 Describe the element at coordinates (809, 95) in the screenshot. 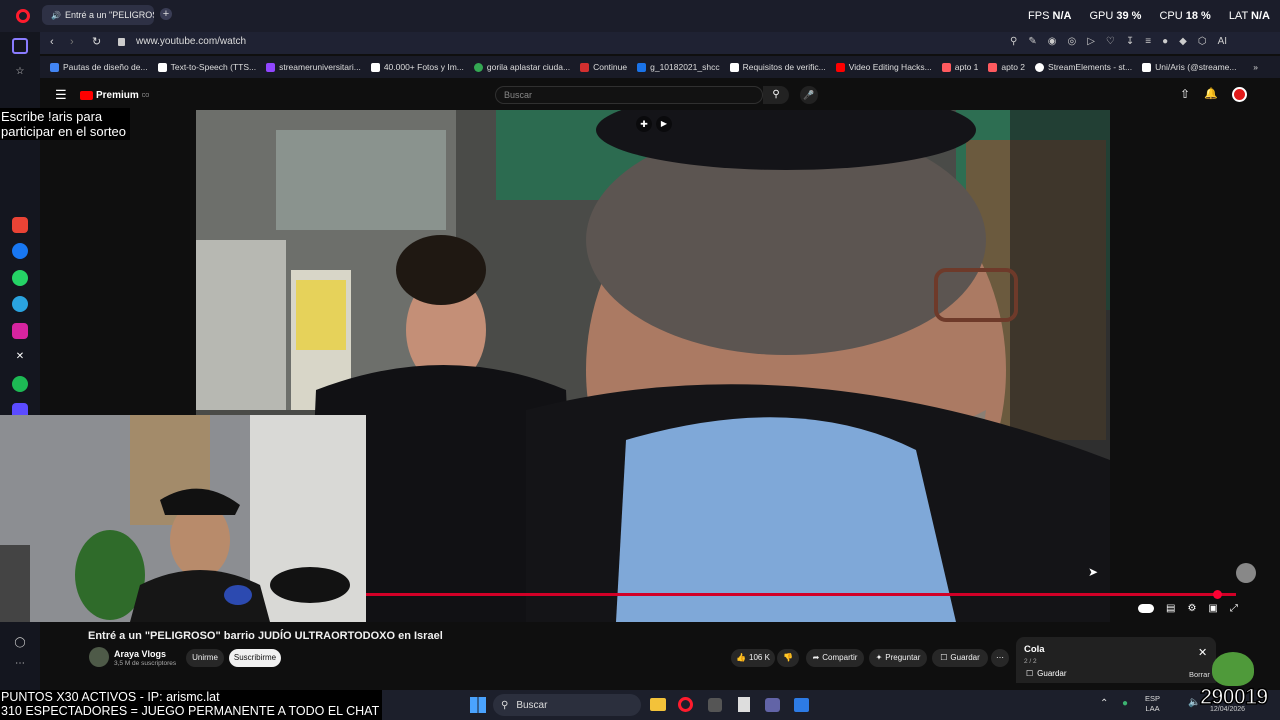

I see `voice-search-button: 🎤` at that location.